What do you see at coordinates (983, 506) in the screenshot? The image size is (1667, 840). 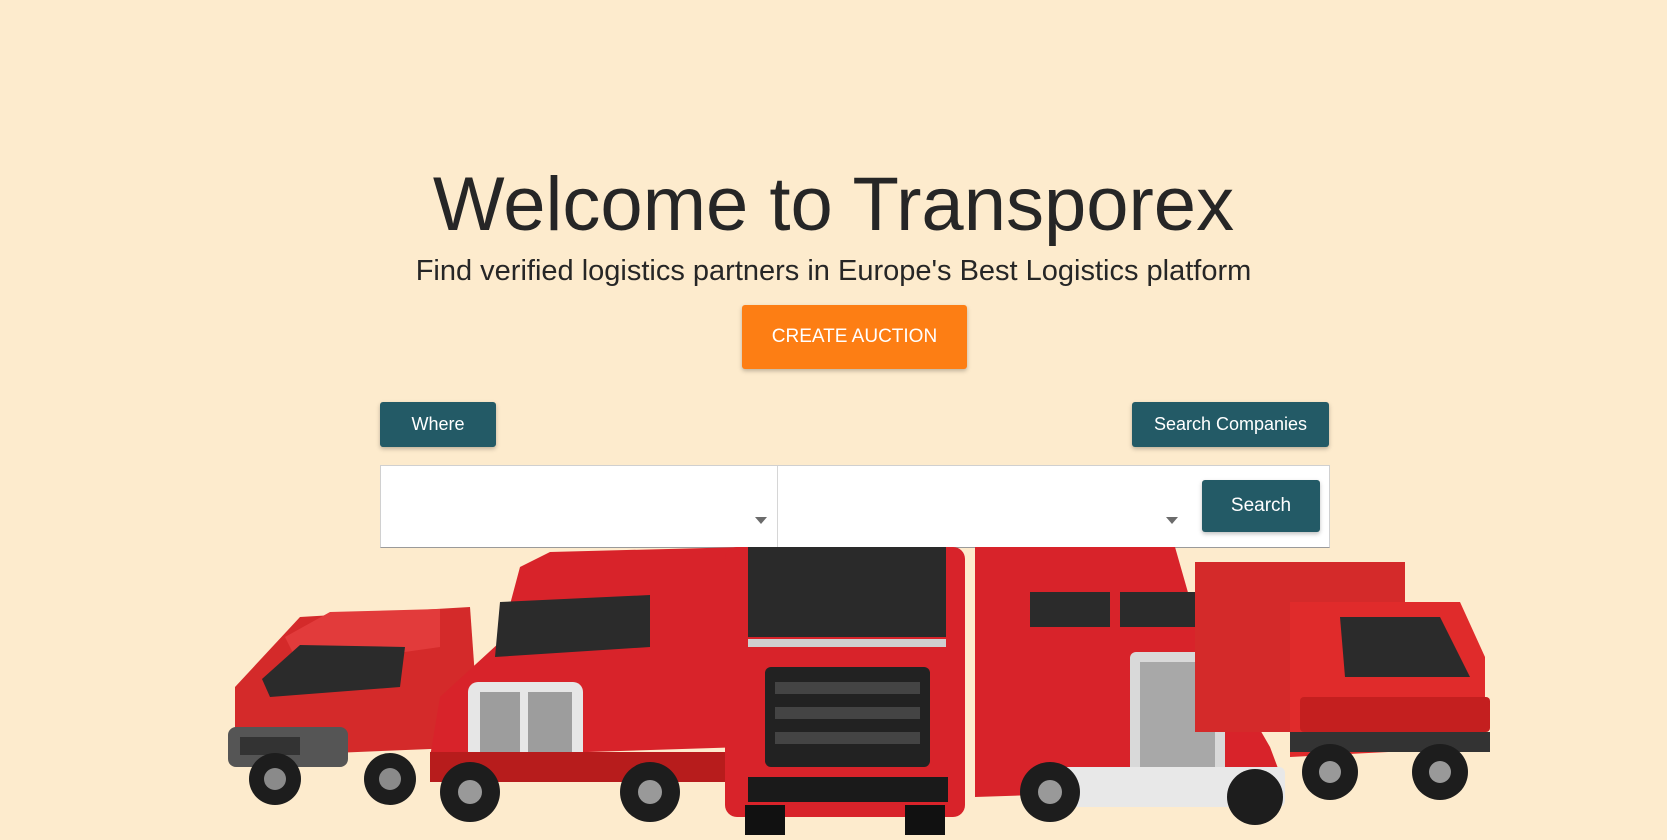 I see `destination-select` at bounding box center [983, 506].